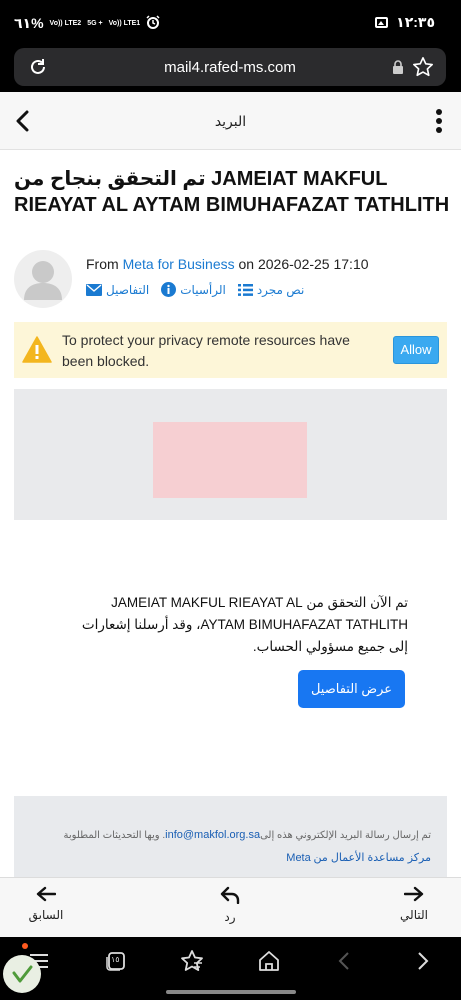 This screenshot has height=1000, width=461. I want to click on reply-label: رد, so click(229, 917).